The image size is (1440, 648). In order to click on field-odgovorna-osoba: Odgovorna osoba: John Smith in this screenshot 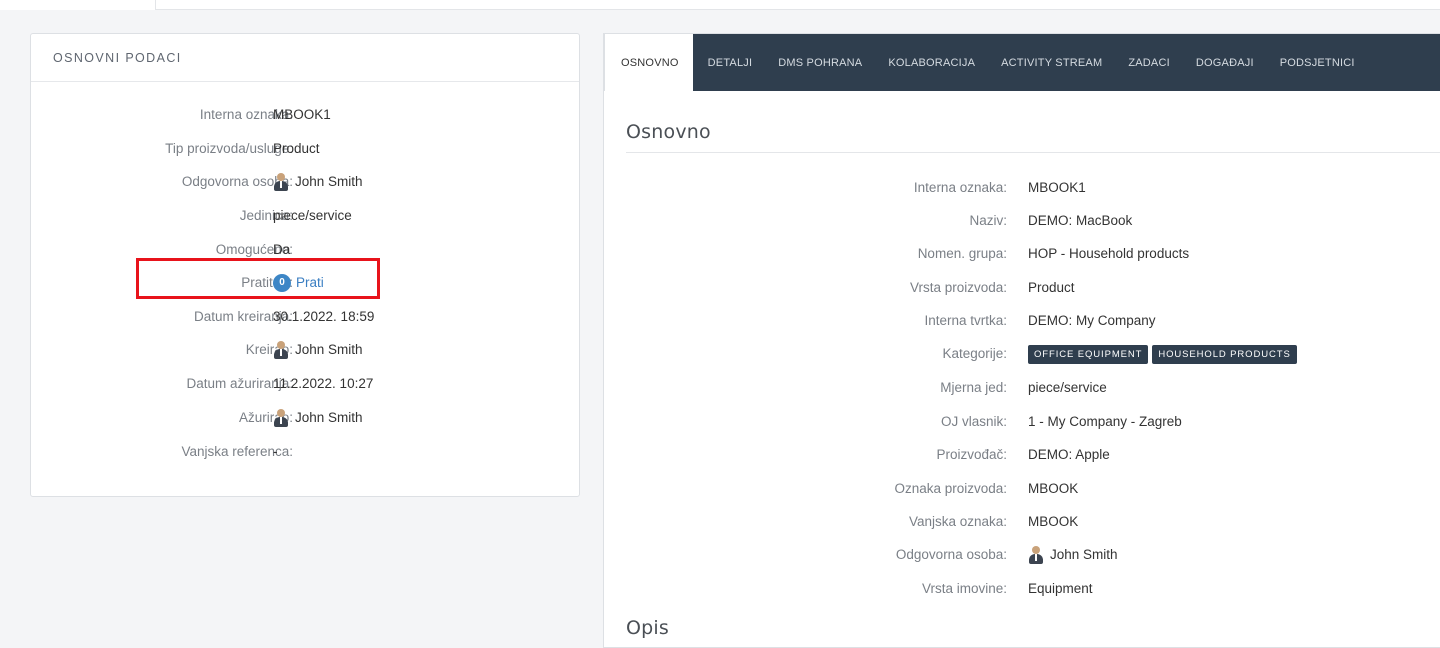, I will do `click(305, 190)`.